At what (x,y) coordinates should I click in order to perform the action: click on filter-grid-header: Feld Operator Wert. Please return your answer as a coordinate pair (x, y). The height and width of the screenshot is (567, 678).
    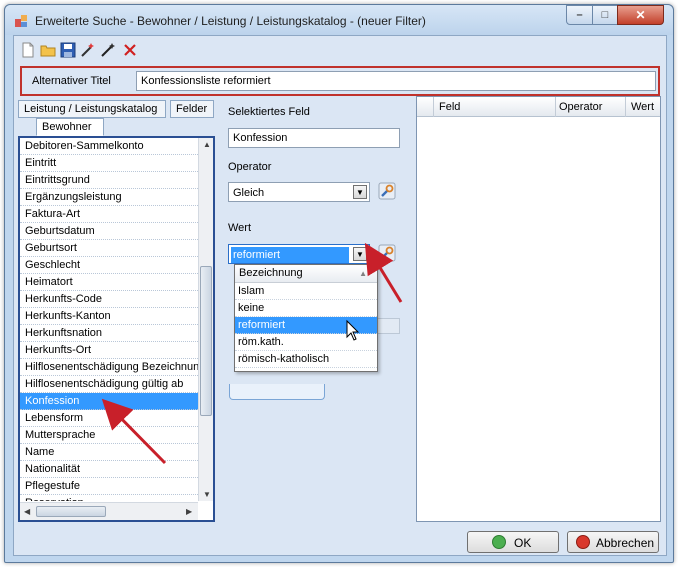
    Looking at the image, I should click on (538, 107).